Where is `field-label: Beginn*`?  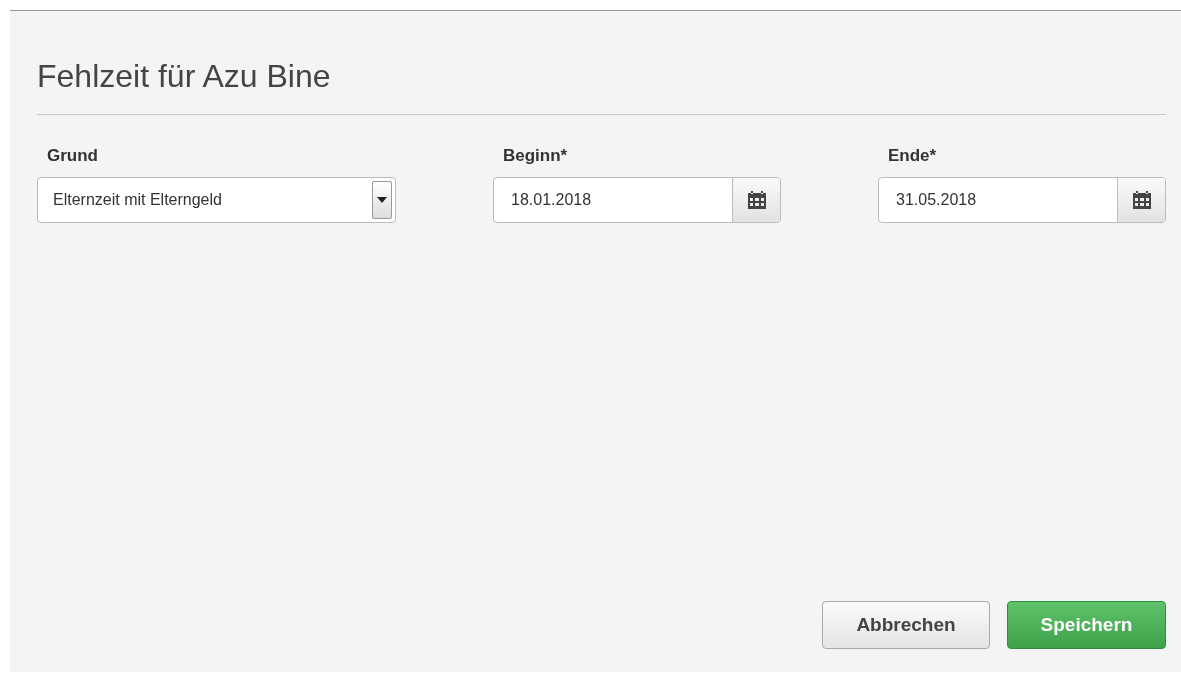
field-label: Beginn* is located at coordinates (535, 156).